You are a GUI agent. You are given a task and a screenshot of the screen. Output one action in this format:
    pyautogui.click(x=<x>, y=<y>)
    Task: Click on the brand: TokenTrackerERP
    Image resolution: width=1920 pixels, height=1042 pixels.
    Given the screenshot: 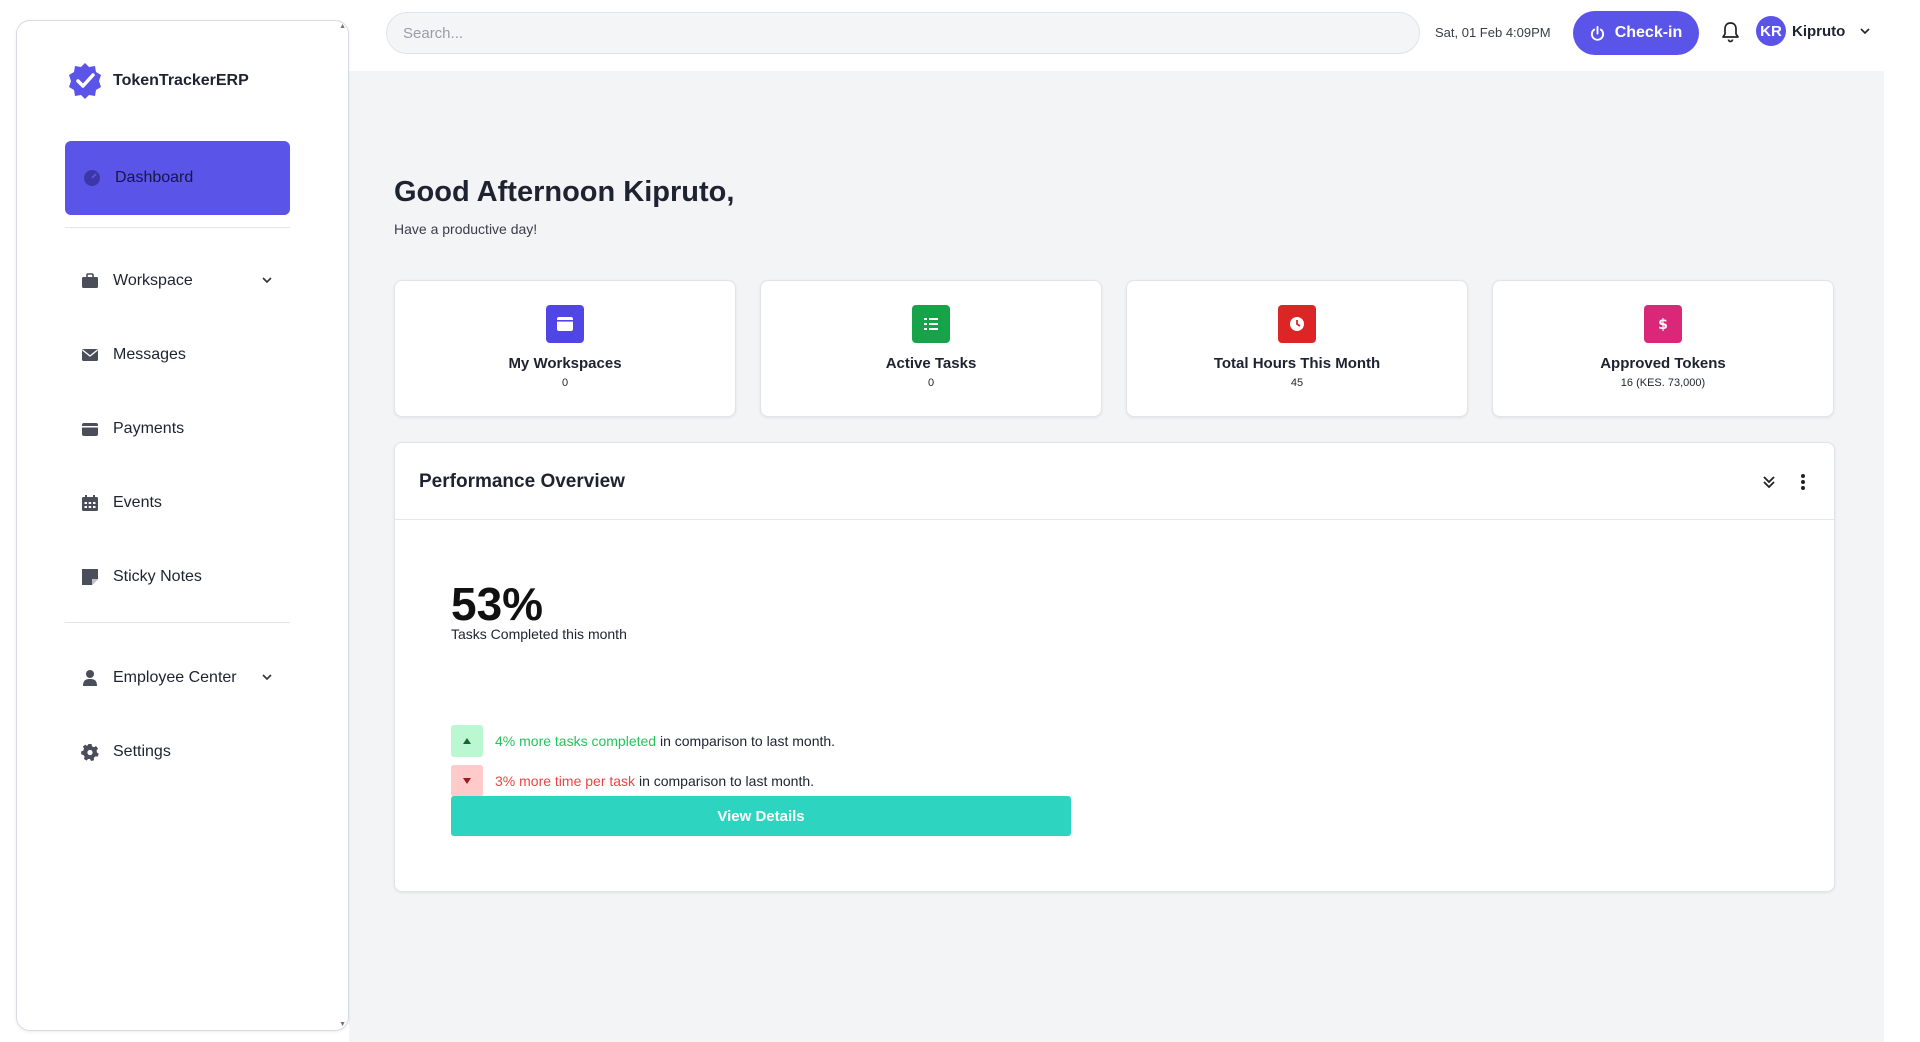 What is the action you would take?
    pyautogui.click(x=157, y=81)
    